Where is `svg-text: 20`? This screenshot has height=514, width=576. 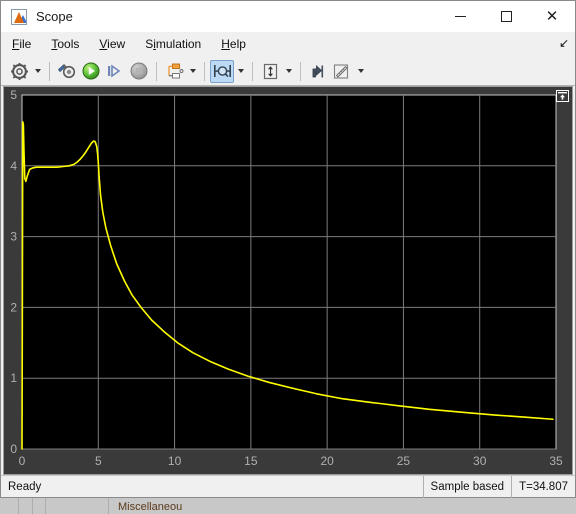
svg-text: 20 is located at coordinates (327, 461).